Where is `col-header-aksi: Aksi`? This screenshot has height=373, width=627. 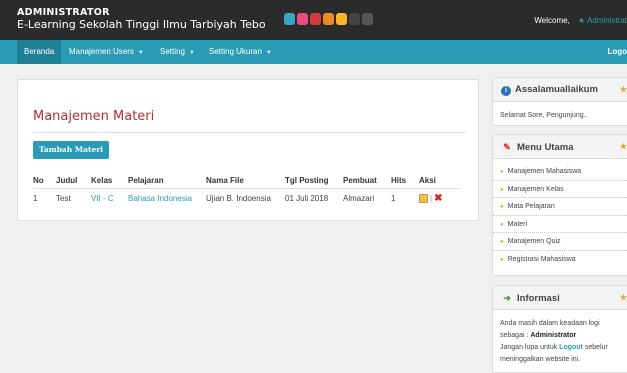 col-header-aksi: Aksi is located at coordinates (427, 180).